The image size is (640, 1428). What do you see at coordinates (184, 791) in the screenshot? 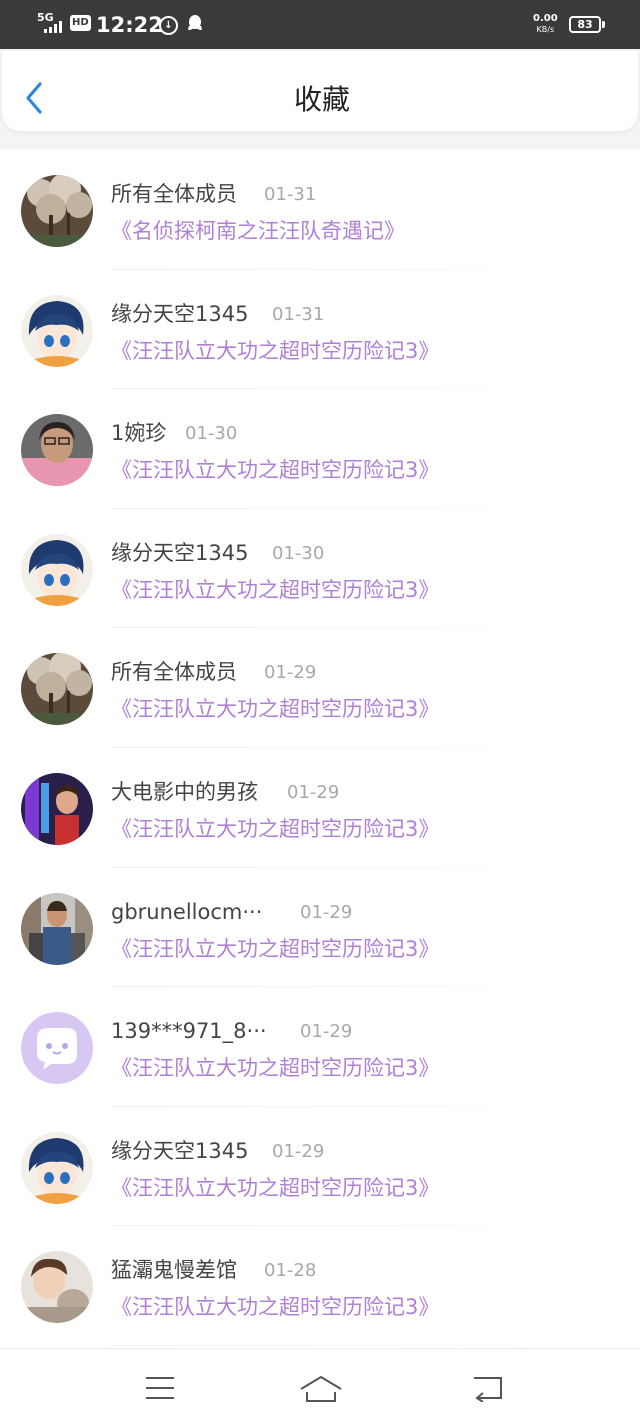
I see `user-name: 大电影中的男孩` at bounding box center [184, 791].